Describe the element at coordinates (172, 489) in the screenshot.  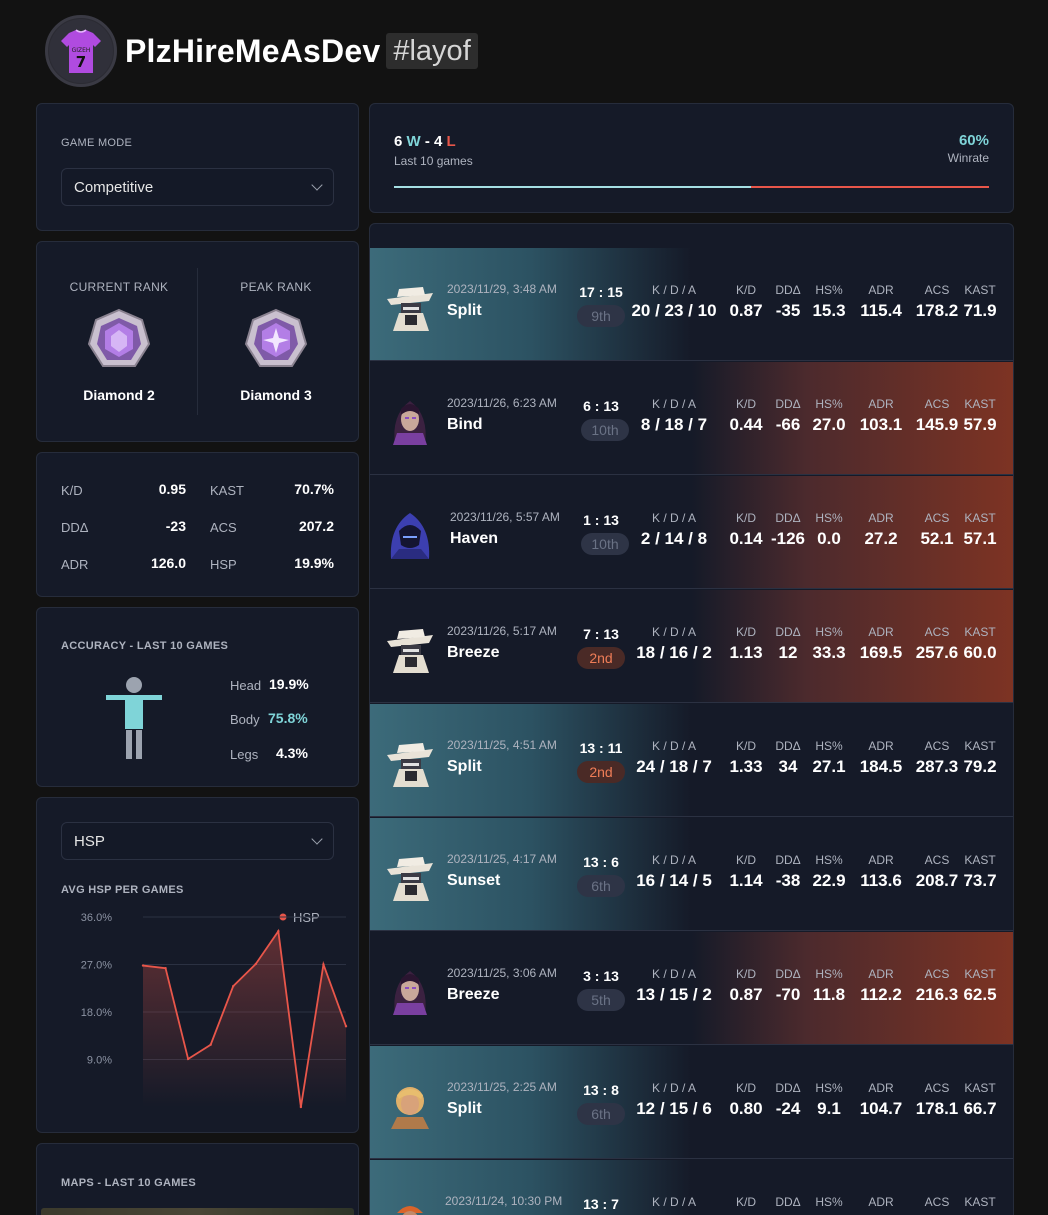
I see `stat-kd-value: 0.95` at that location.